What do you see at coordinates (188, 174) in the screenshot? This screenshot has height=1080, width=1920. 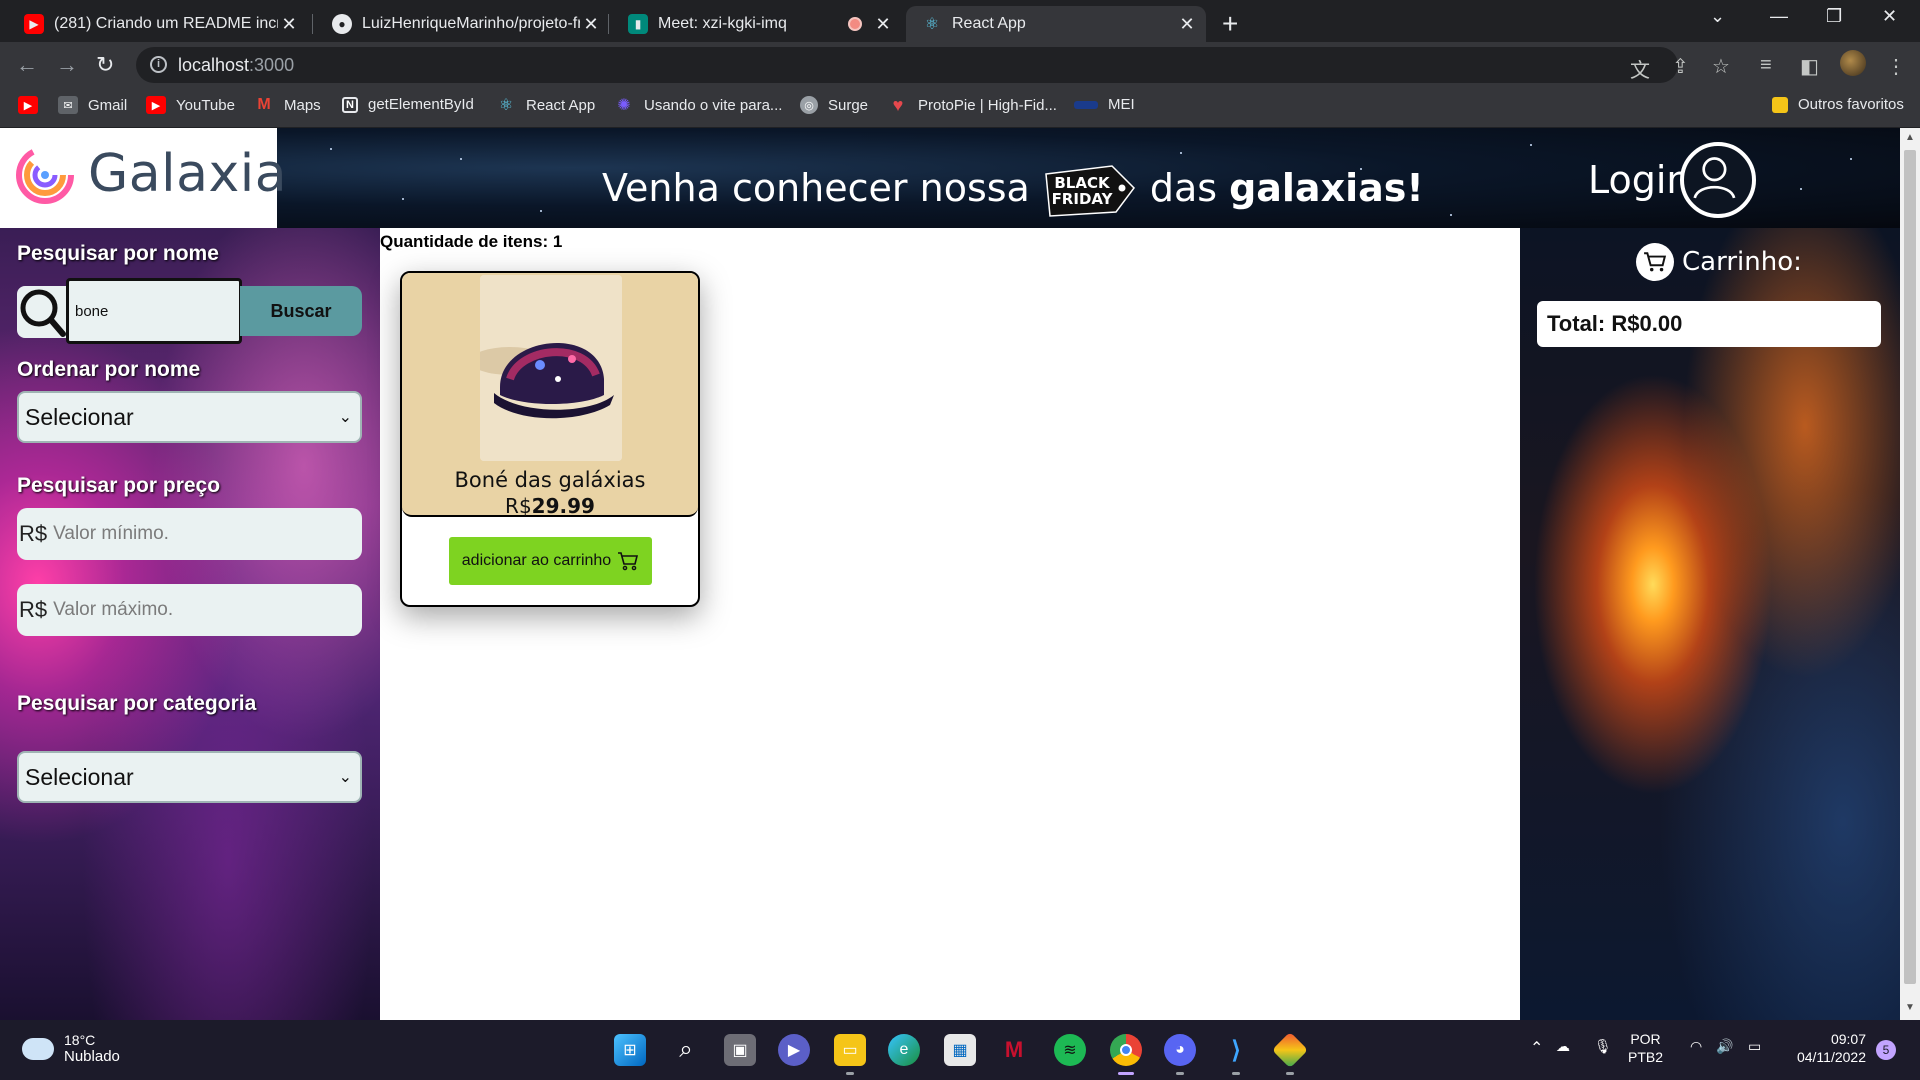 I see `logo-text: Galaxia` at bounding box center [188, 174].